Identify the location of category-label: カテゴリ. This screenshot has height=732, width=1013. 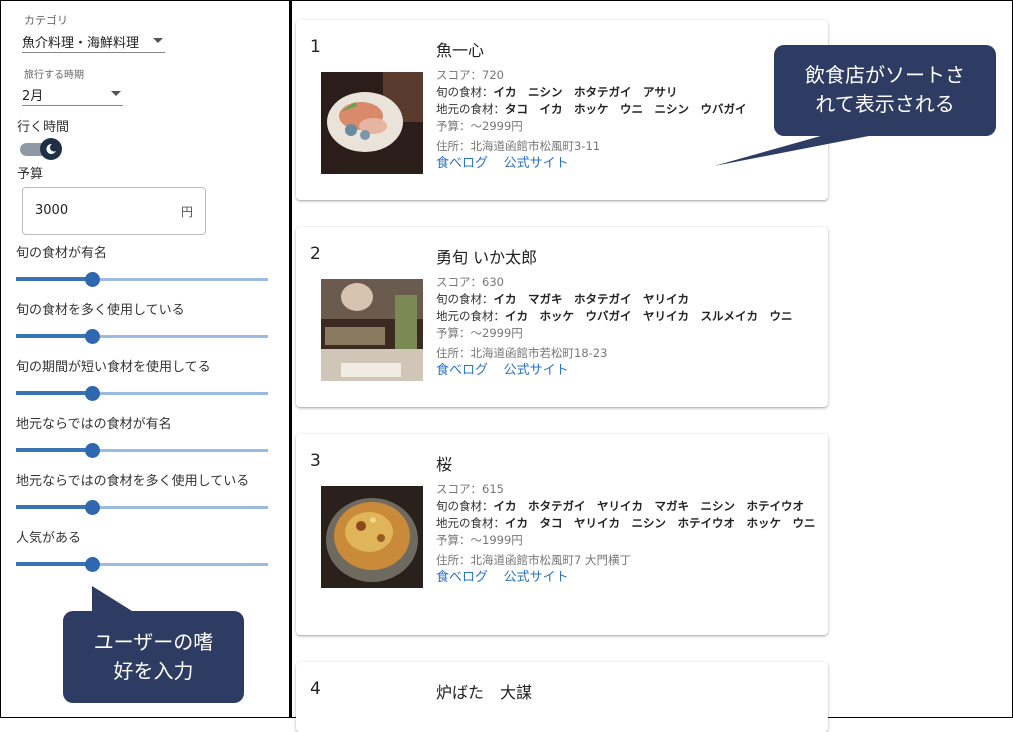
(46, 20).